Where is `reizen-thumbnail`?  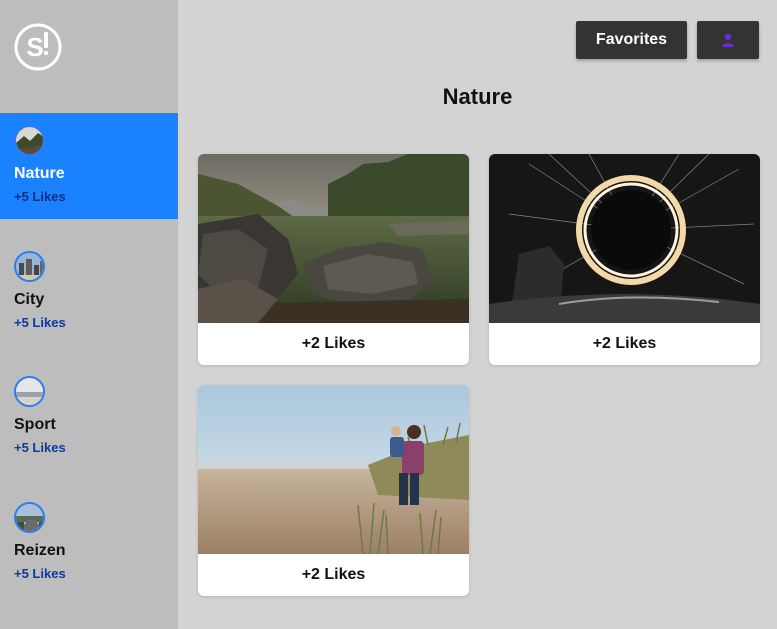 reizen-thumbnail is located at coordinates (29, 517).